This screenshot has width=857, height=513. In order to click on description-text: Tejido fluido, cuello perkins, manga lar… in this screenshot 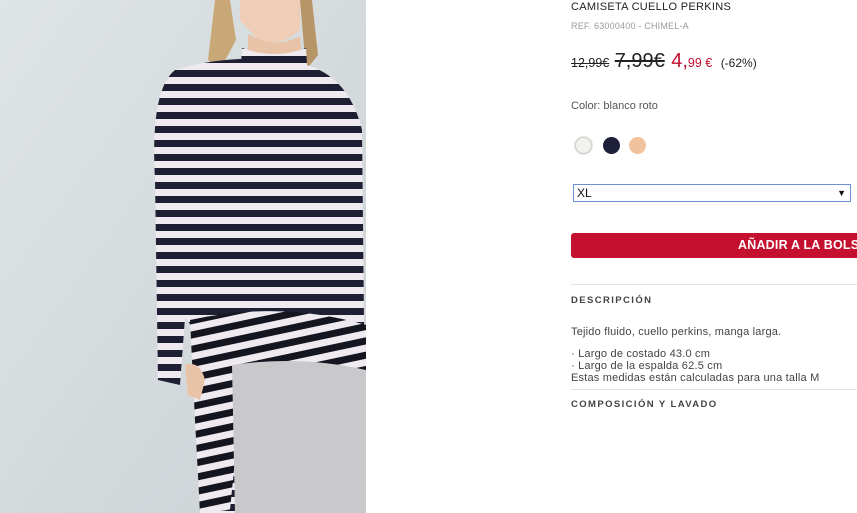, I will do `click(676, 332)`.